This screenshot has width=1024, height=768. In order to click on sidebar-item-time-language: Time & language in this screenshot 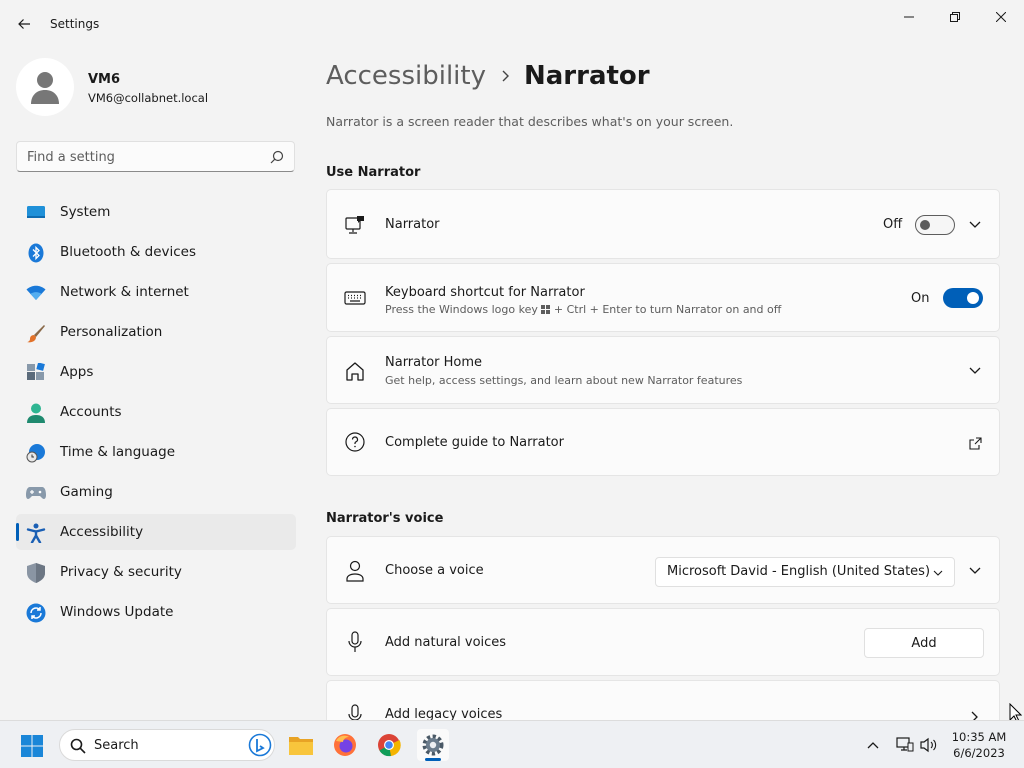, I will do `click(156, 452)`.